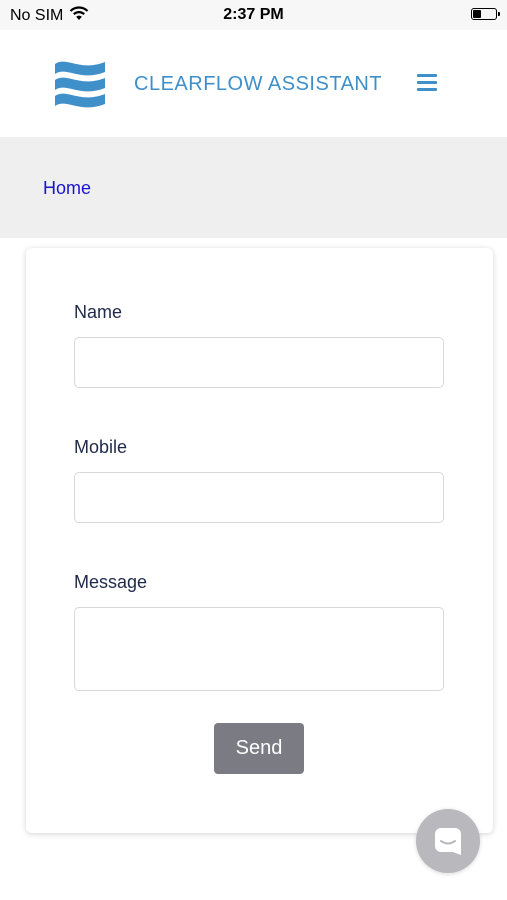  I want to click on mobile-input, so click(259, 497).